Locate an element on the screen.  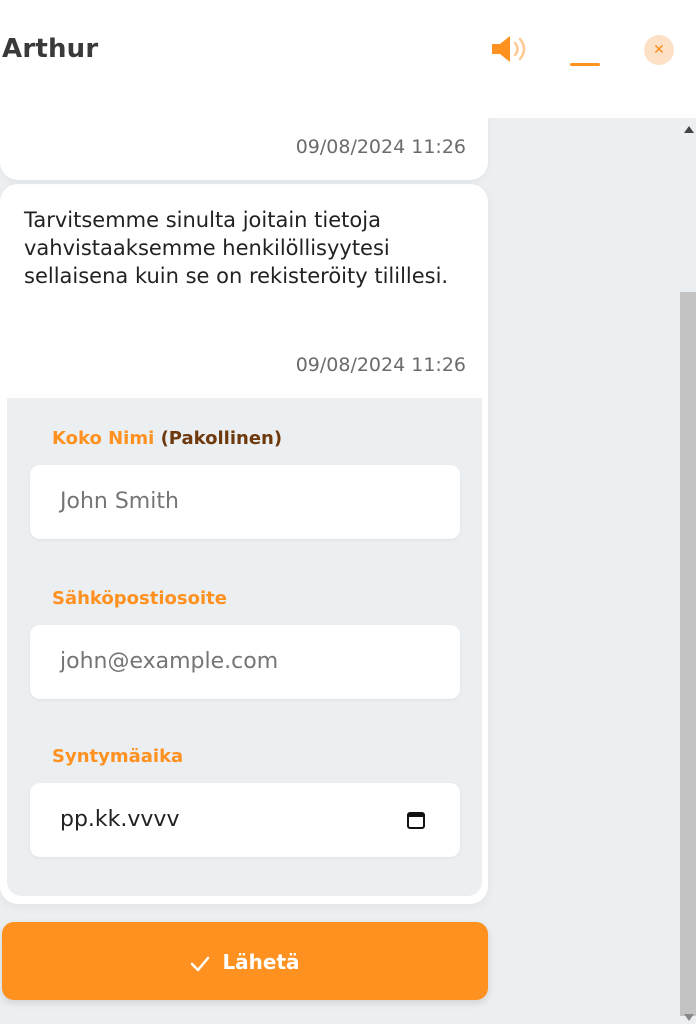
speaker-icon is located at coordinates (512, 49).